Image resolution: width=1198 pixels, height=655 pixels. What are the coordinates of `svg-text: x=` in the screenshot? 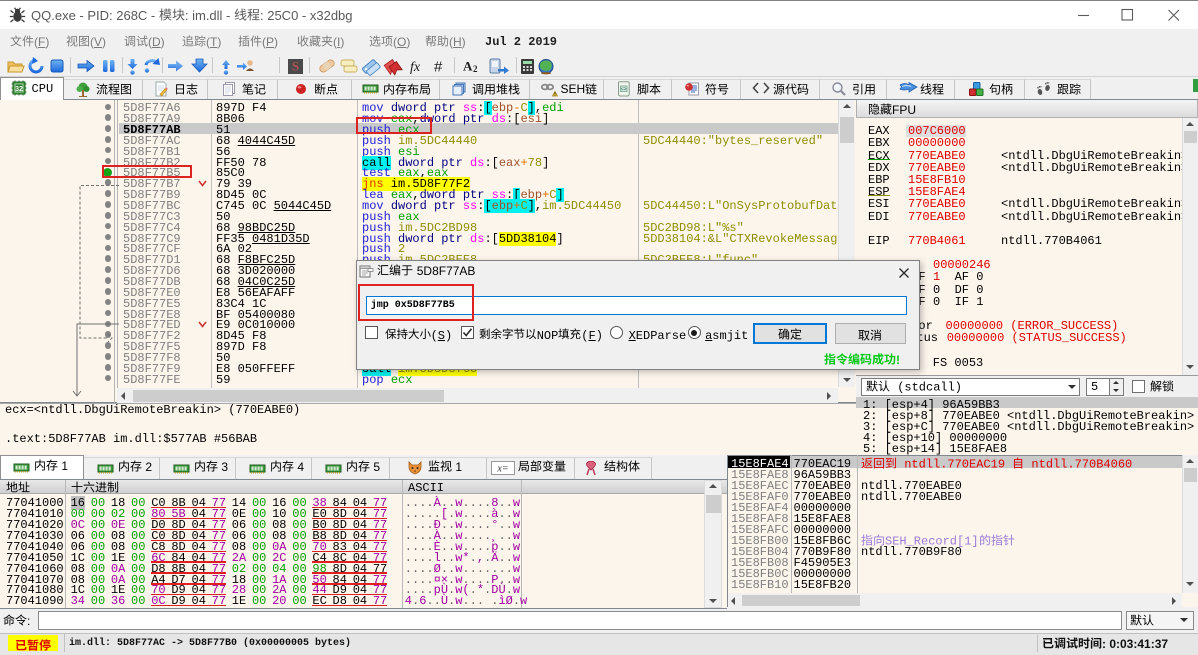 It's located at (502, 469).